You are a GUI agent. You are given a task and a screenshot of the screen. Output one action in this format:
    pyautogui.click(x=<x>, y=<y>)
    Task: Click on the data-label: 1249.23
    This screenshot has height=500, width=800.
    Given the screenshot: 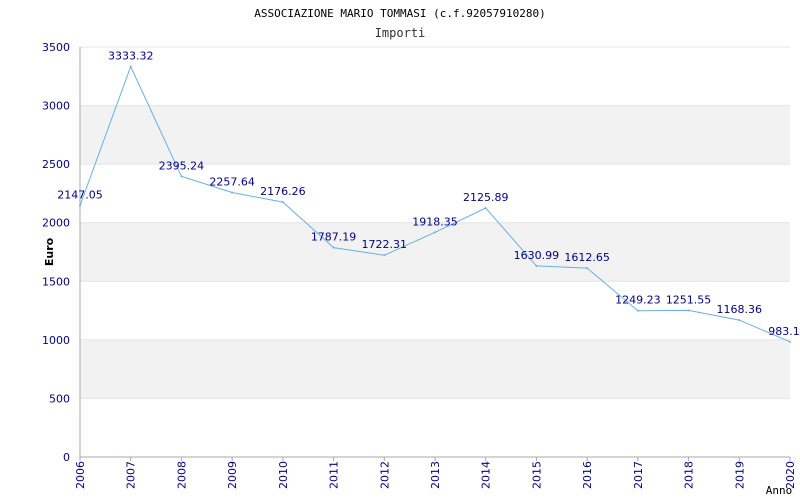 What is the action you would take?
    pyautogui.click(x=638, y=300)
    